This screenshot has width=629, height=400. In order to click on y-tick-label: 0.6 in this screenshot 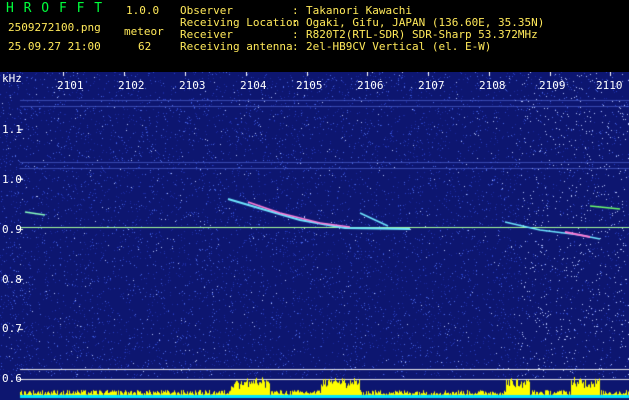, I will do `click(12, 378)`.